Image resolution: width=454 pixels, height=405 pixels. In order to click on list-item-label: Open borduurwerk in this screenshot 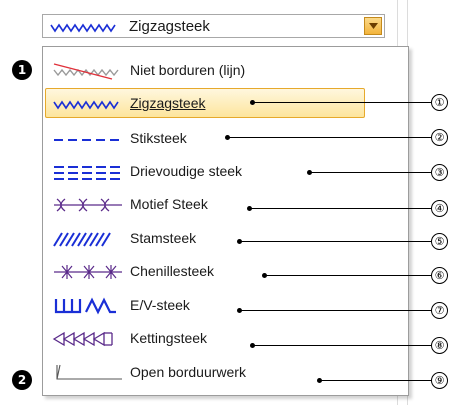, I will do `click(188, 372)`.